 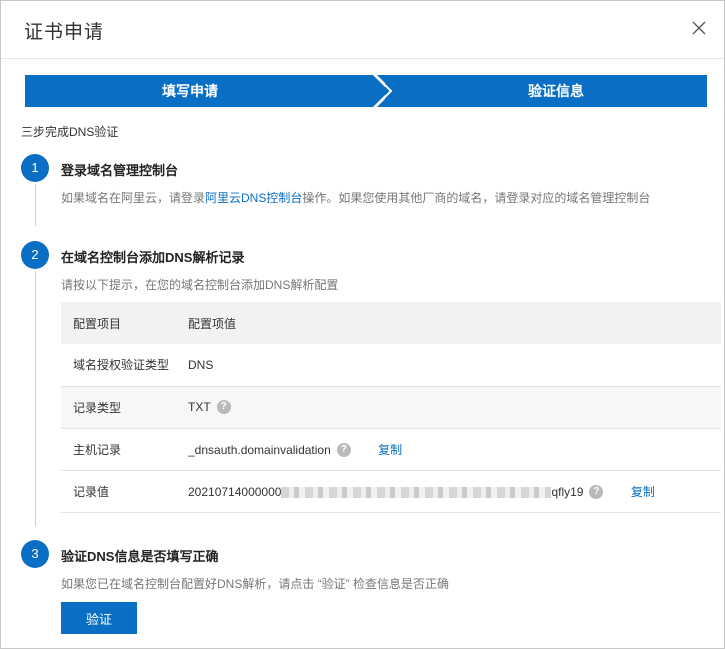 I want to click on section-title-add-dns: 在域名控制台添加DNS解析记录, so click(x=153, y=257).